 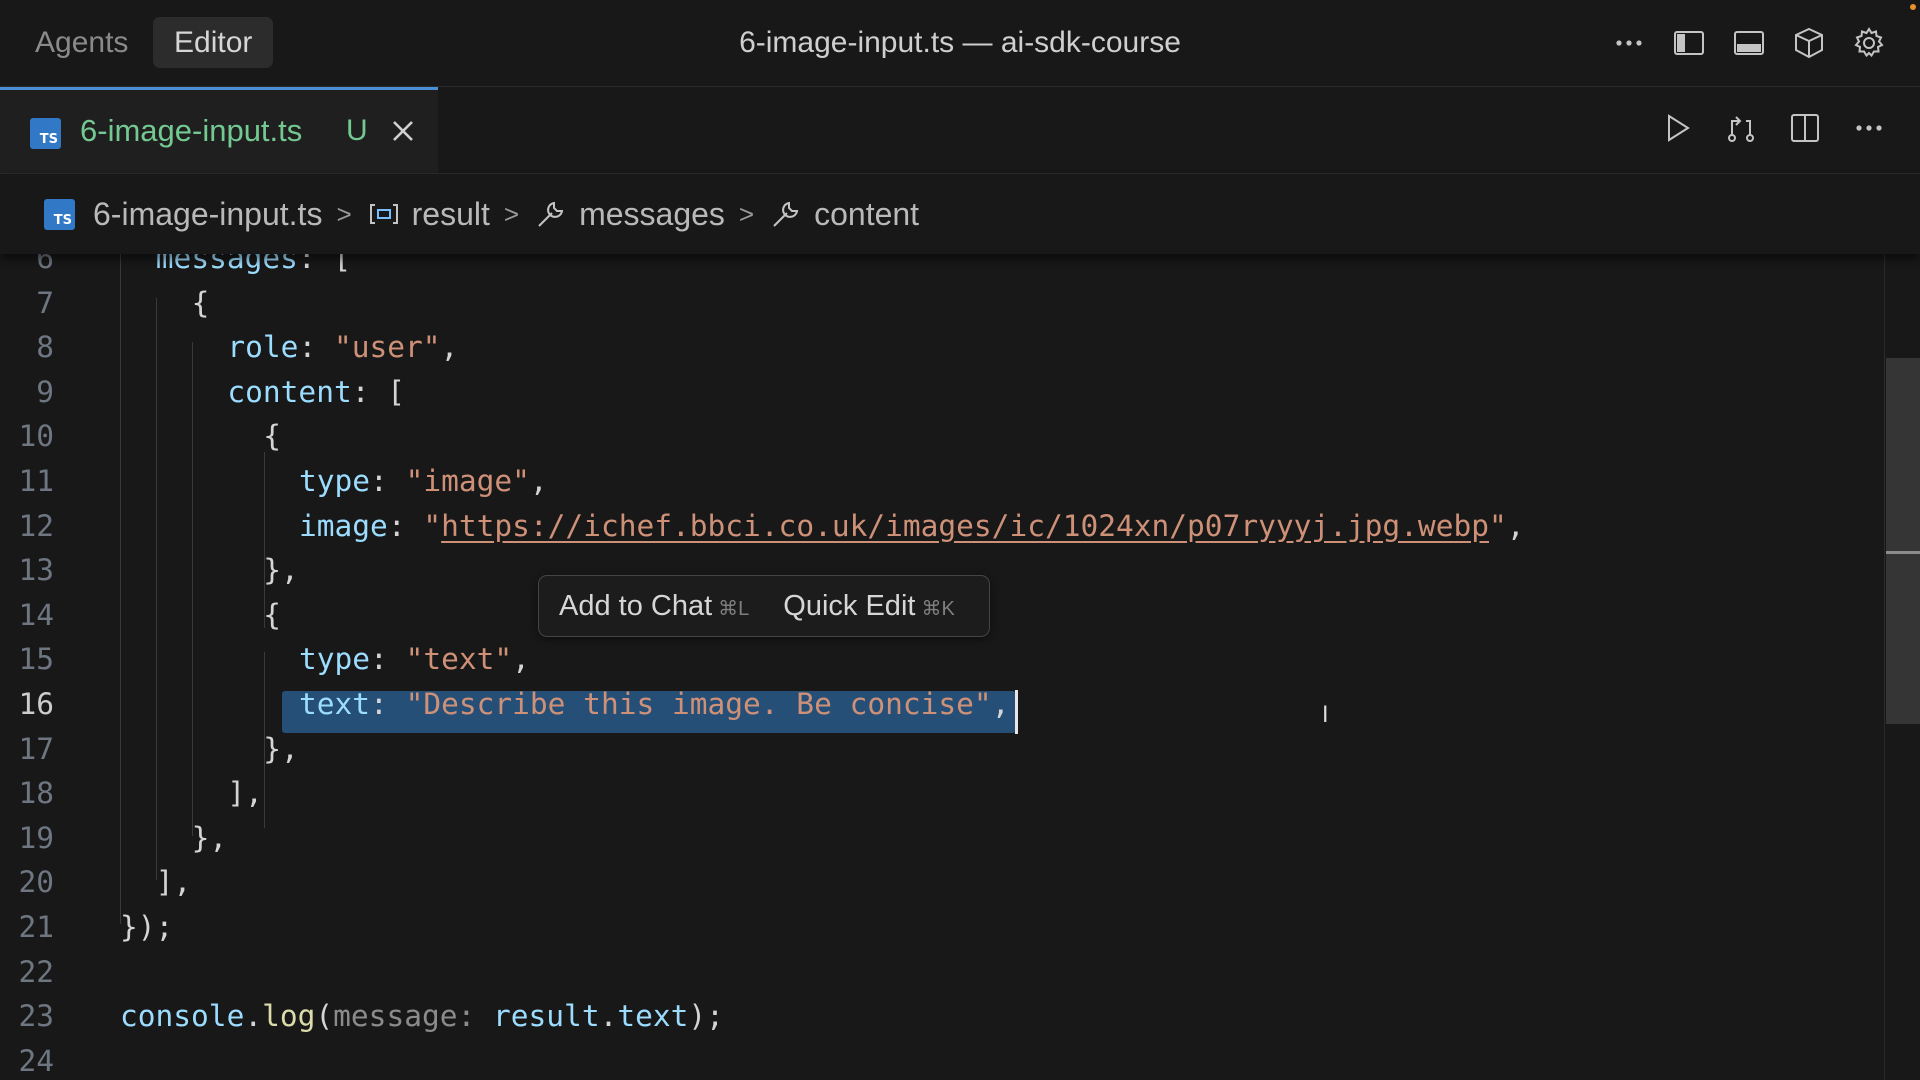 What do you see at coordinates (938, 608) in the screenshot?
I see `quick-edit-shortcut: ⌘K` at bounding box center [938, 608].